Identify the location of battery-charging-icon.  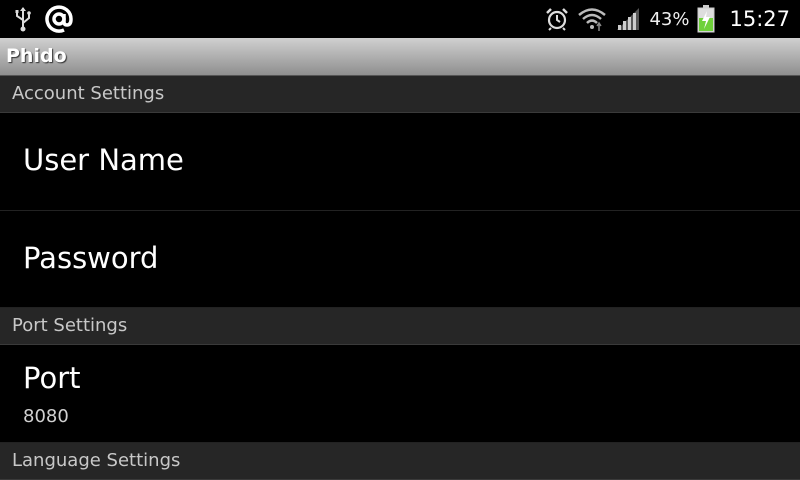
(706, 19).